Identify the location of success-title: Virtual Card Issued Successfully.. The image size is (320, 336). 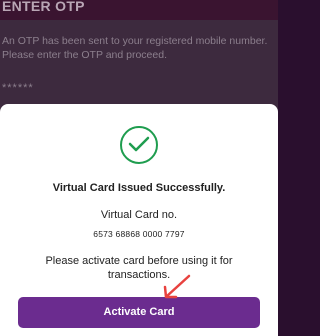
(139, 188).